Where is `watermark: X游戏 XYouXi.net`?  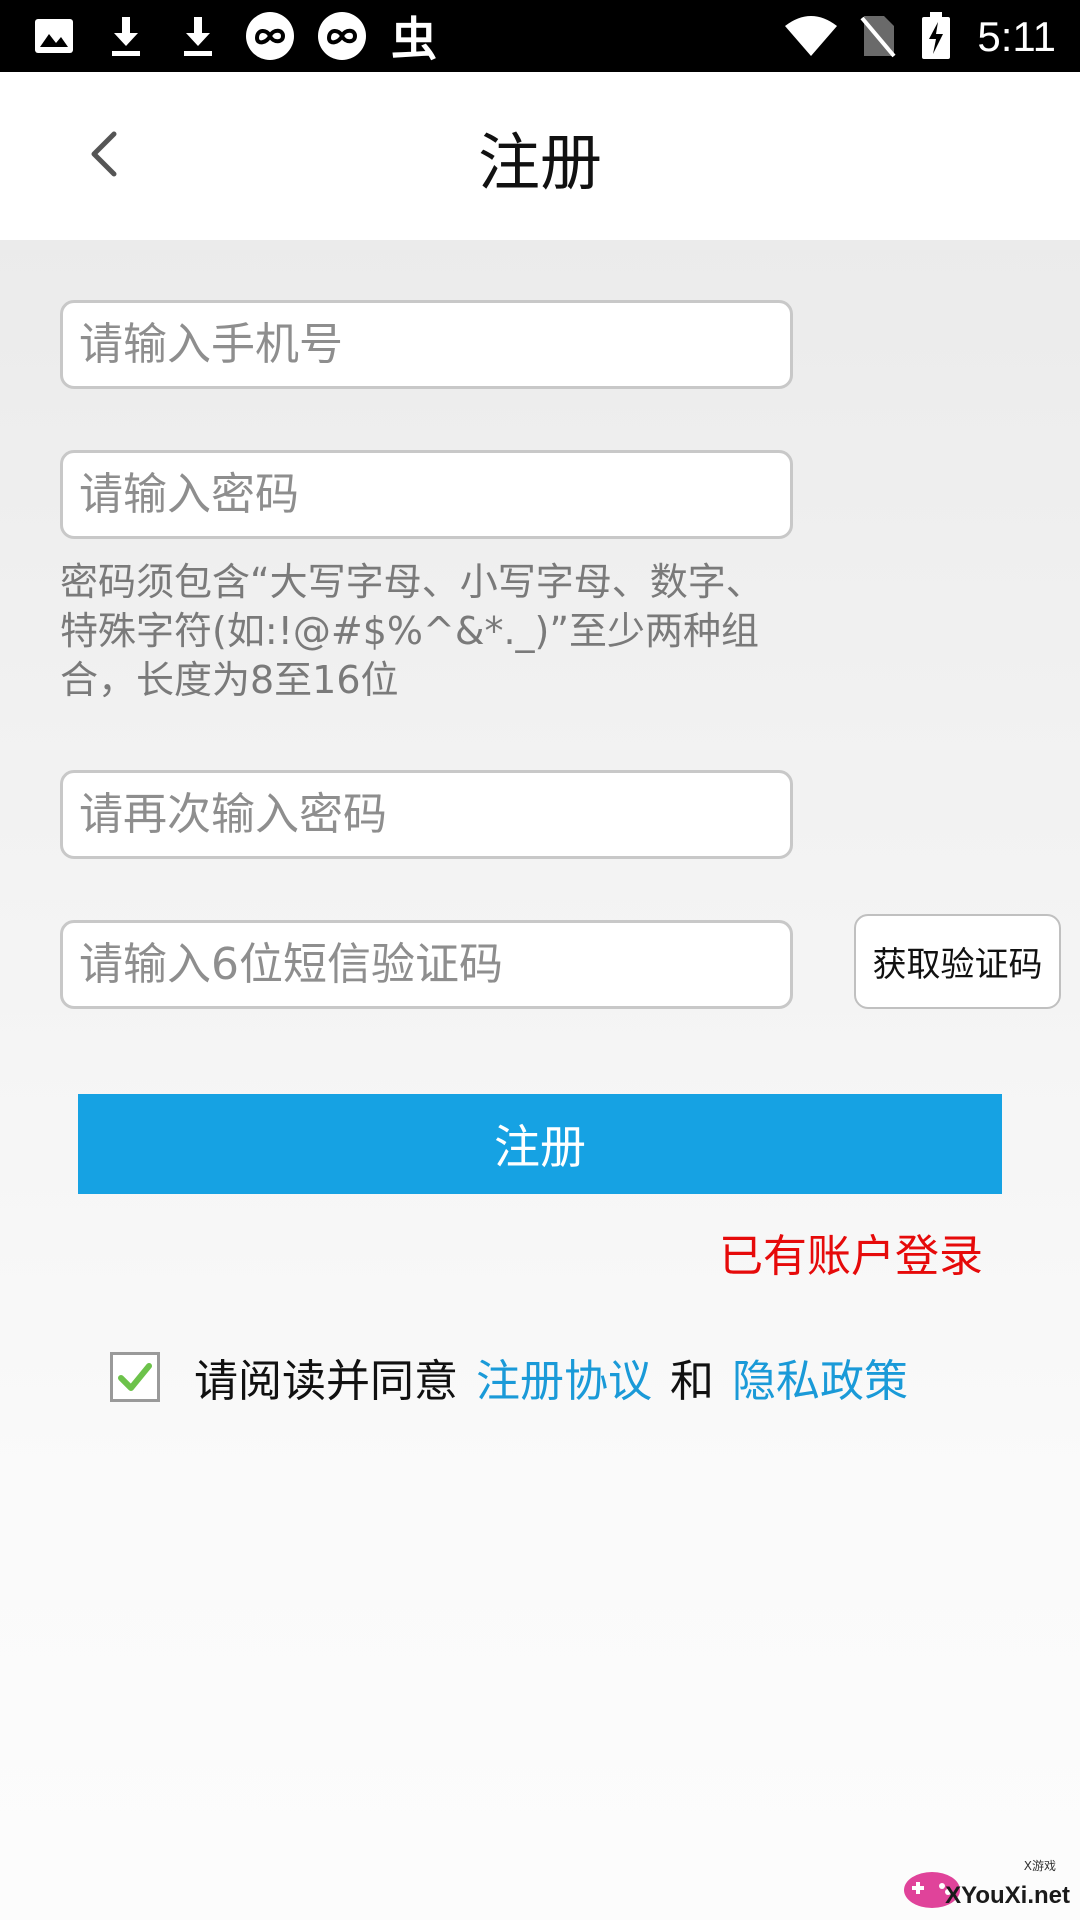
watermark: X游戏 XYouXi.net is located at coordinates (986, 1883).